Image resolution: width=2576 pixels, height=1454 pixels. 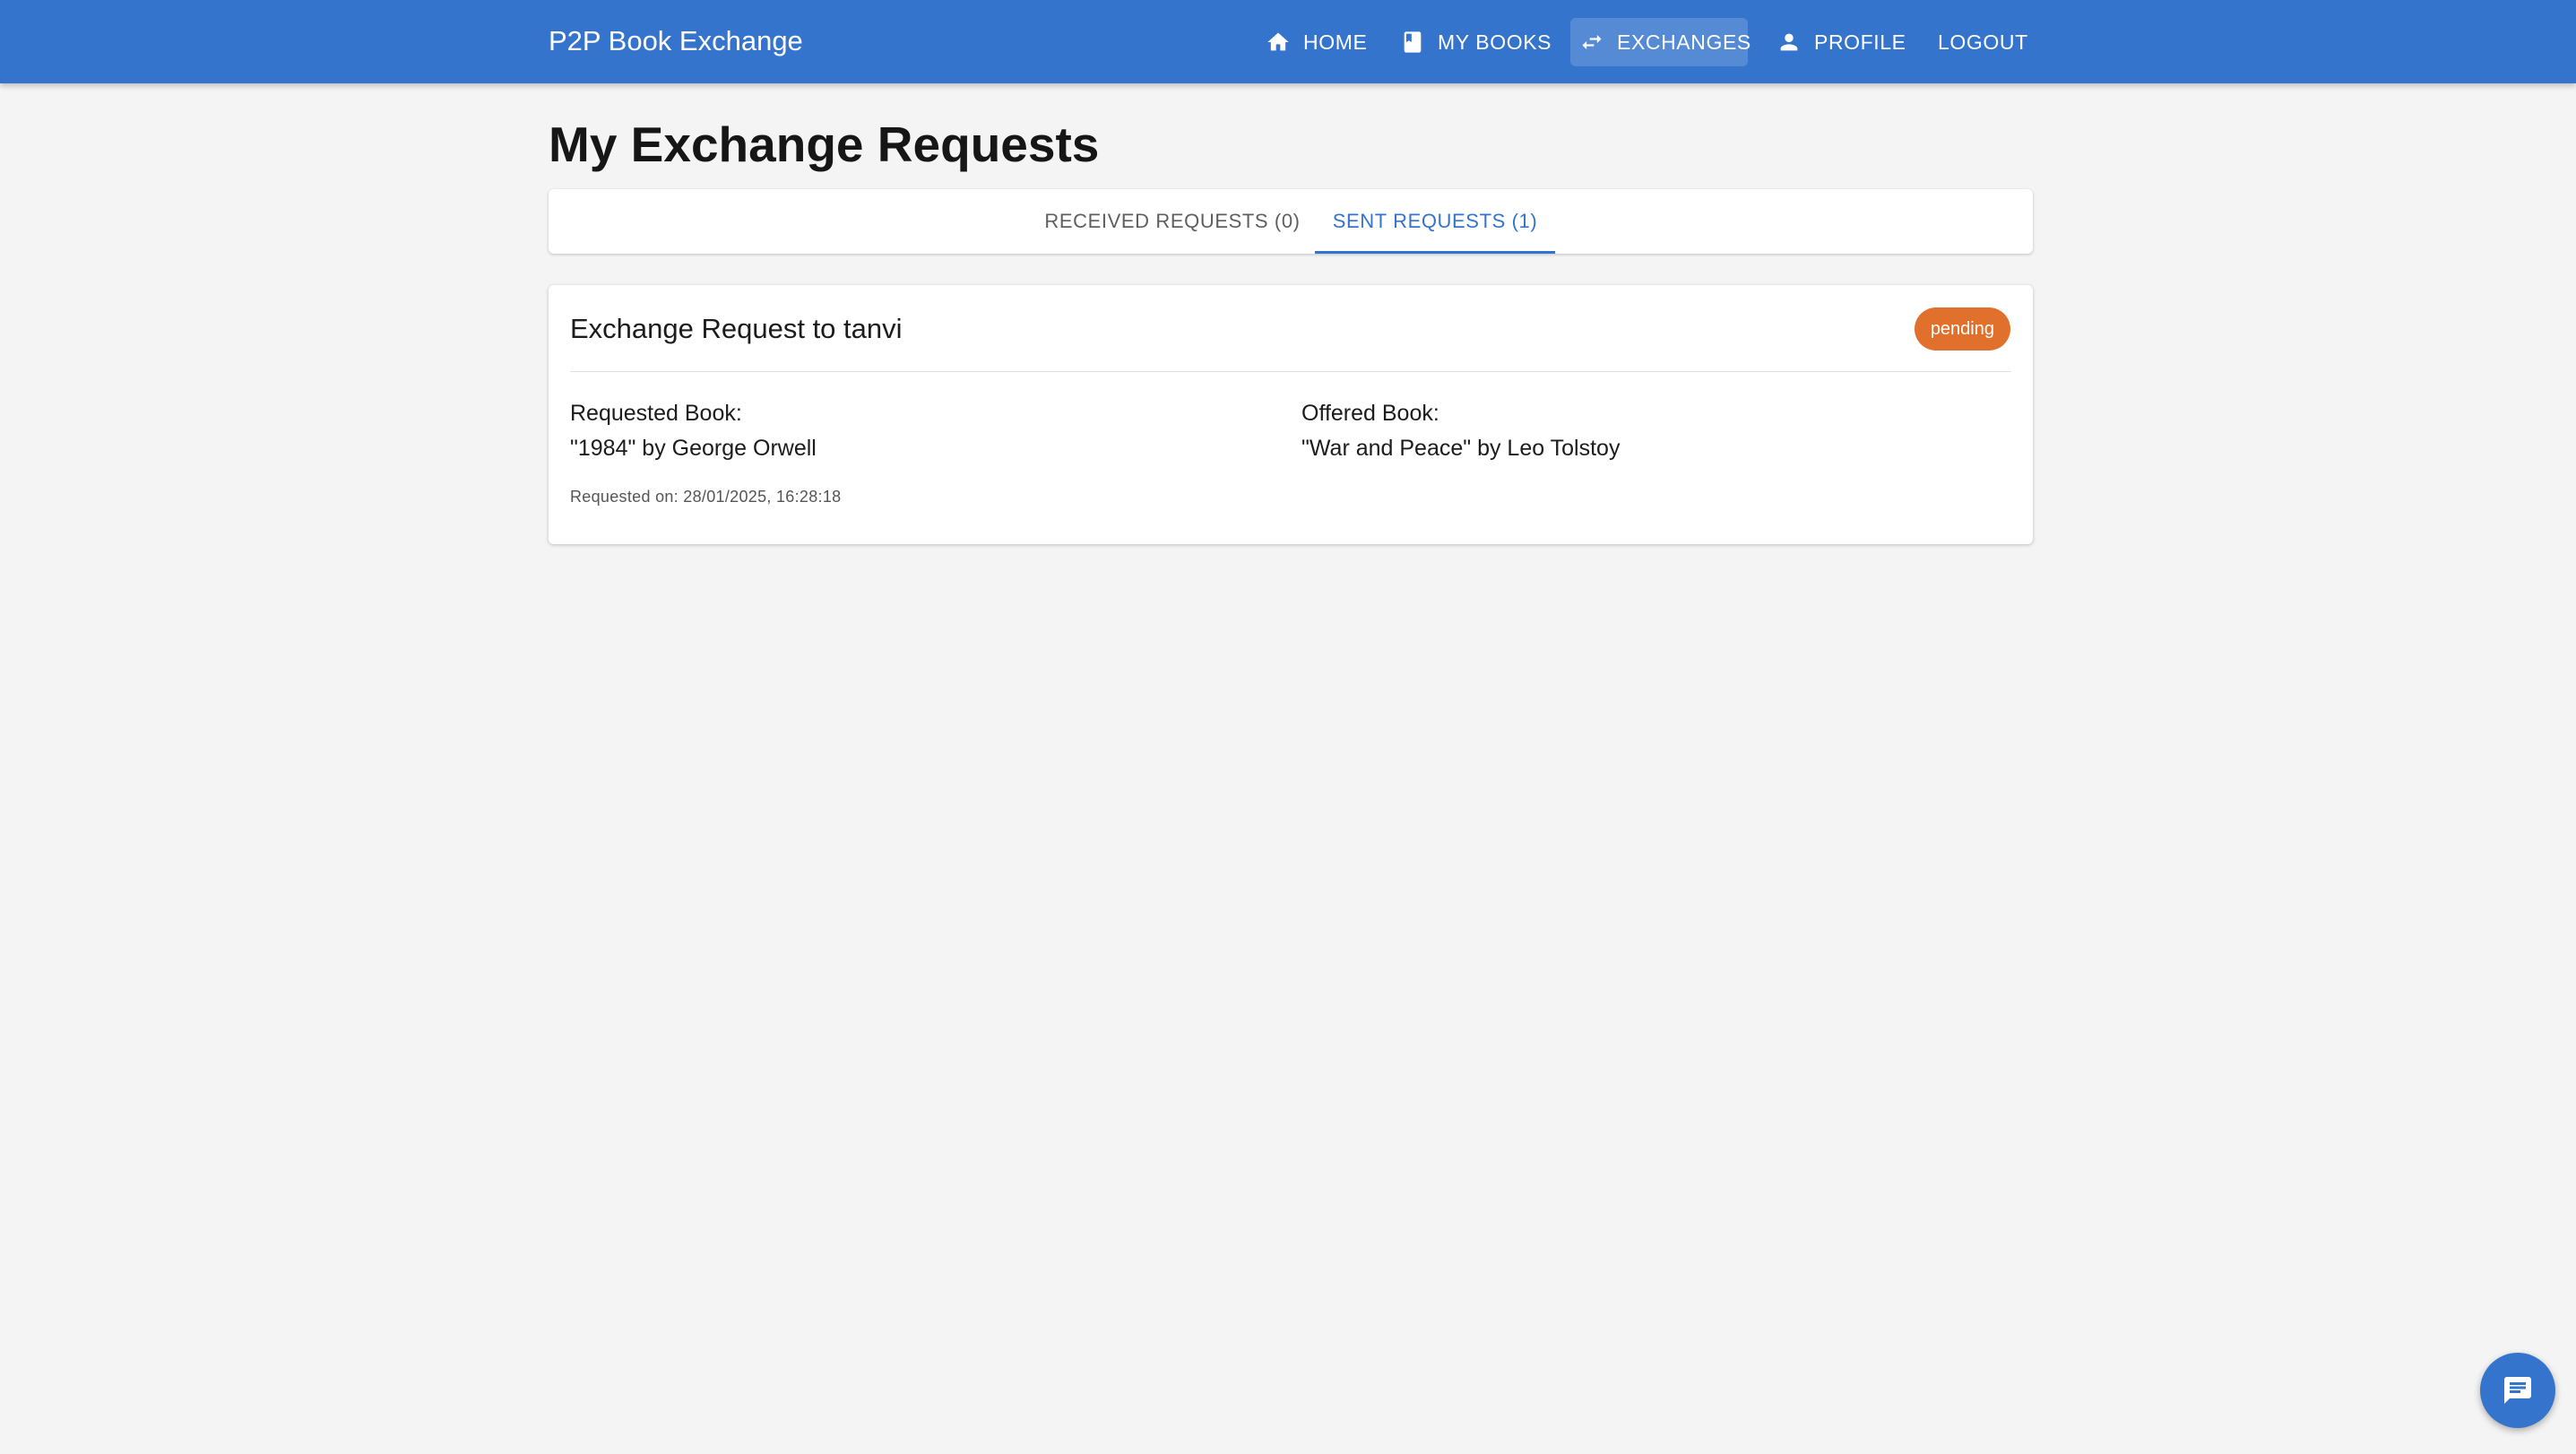 What do you see at coordinates (676, 41) in the screenshot?
I see `app-brand: P2P Book Exchange` at bounding box center [676, 41].